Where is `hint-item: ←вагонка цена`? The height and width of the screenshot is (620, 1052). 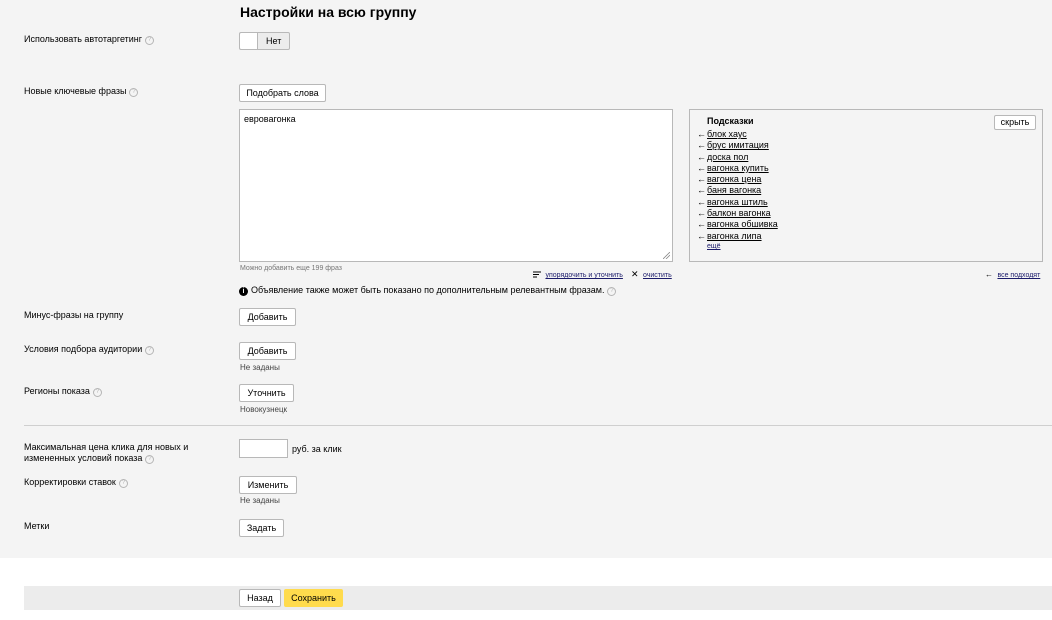
hint-item: ←вагонка цена is located at coordinates (737, 179).